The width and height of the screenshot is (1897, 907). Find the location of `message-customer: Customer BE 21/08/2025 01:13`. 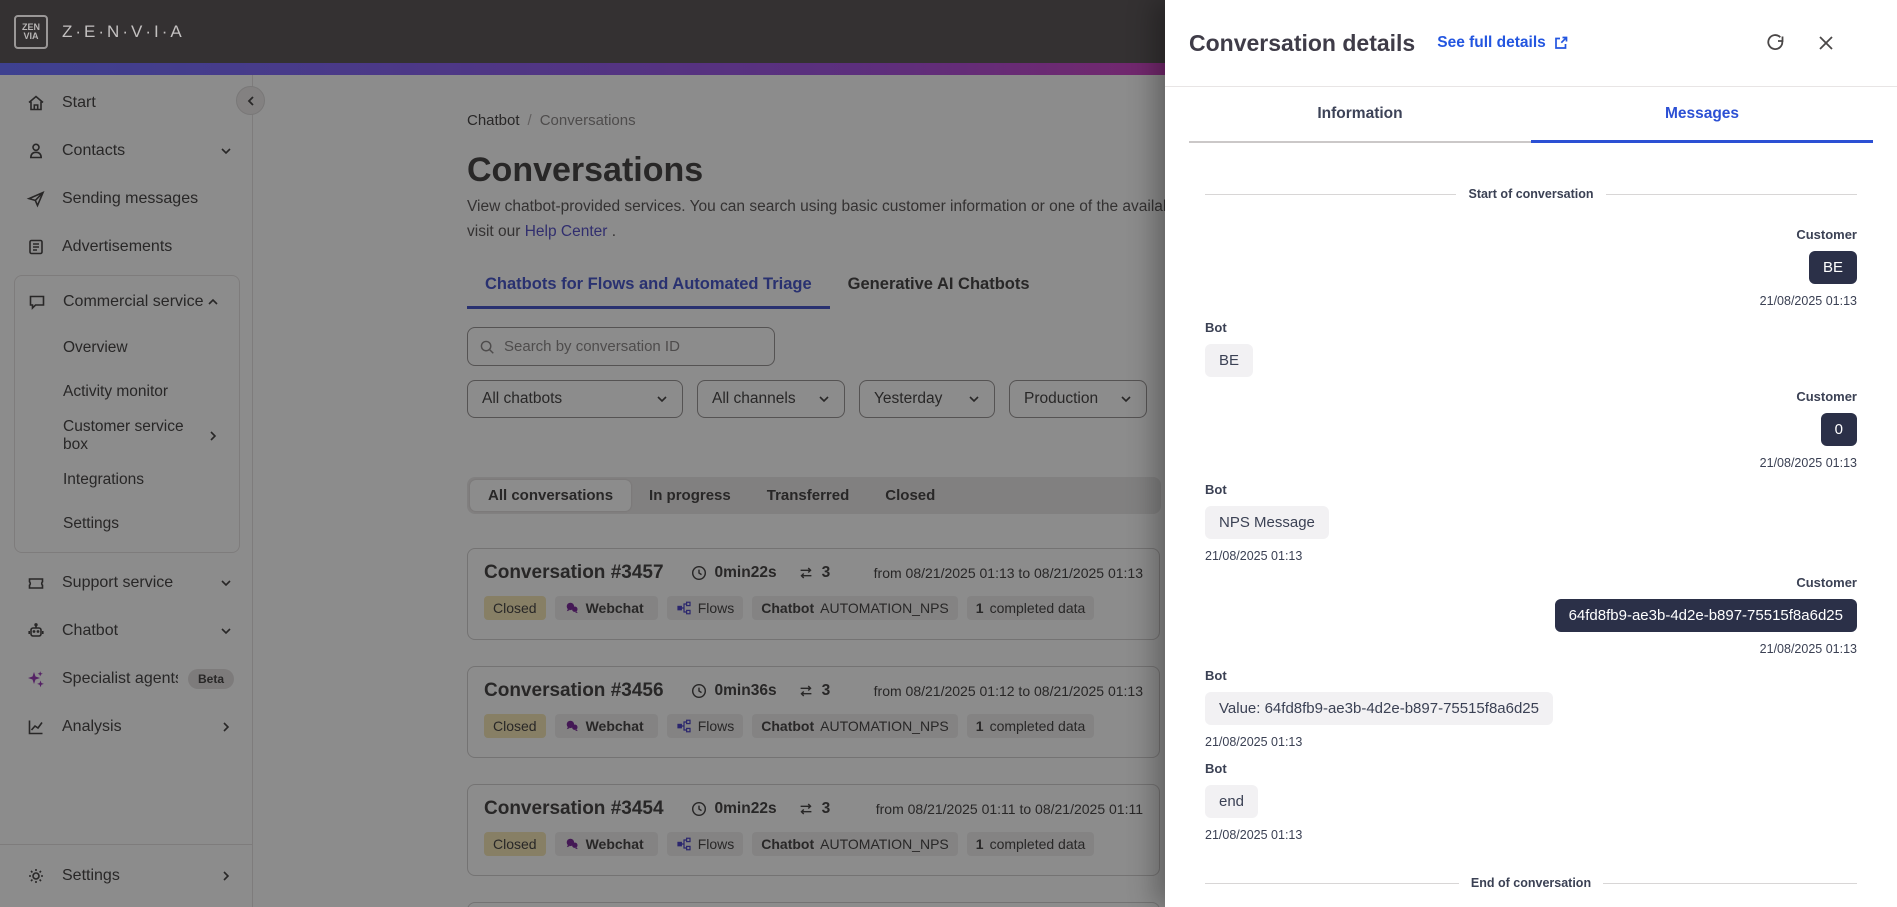

message-customer: Customer BE 21/08/2025 01:13 is located at coordinates (1531, 267).